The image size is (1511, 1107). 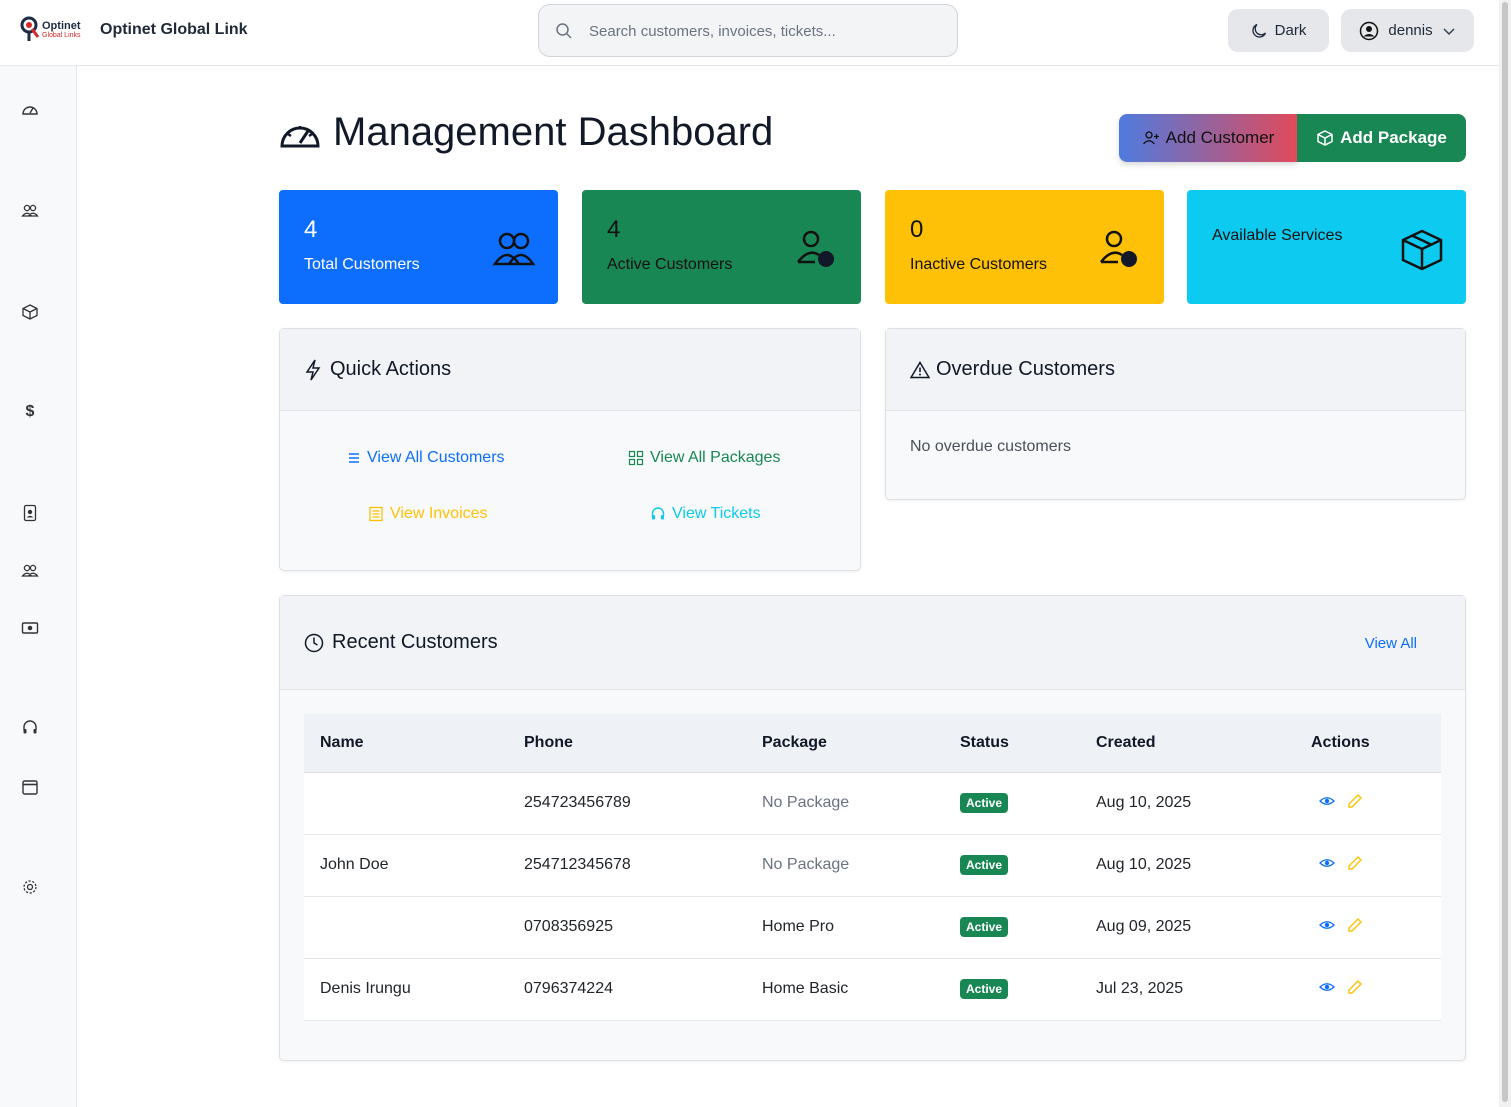 I want to click on quick-actions-header: Quick Actions, so click(x=570, y=370).